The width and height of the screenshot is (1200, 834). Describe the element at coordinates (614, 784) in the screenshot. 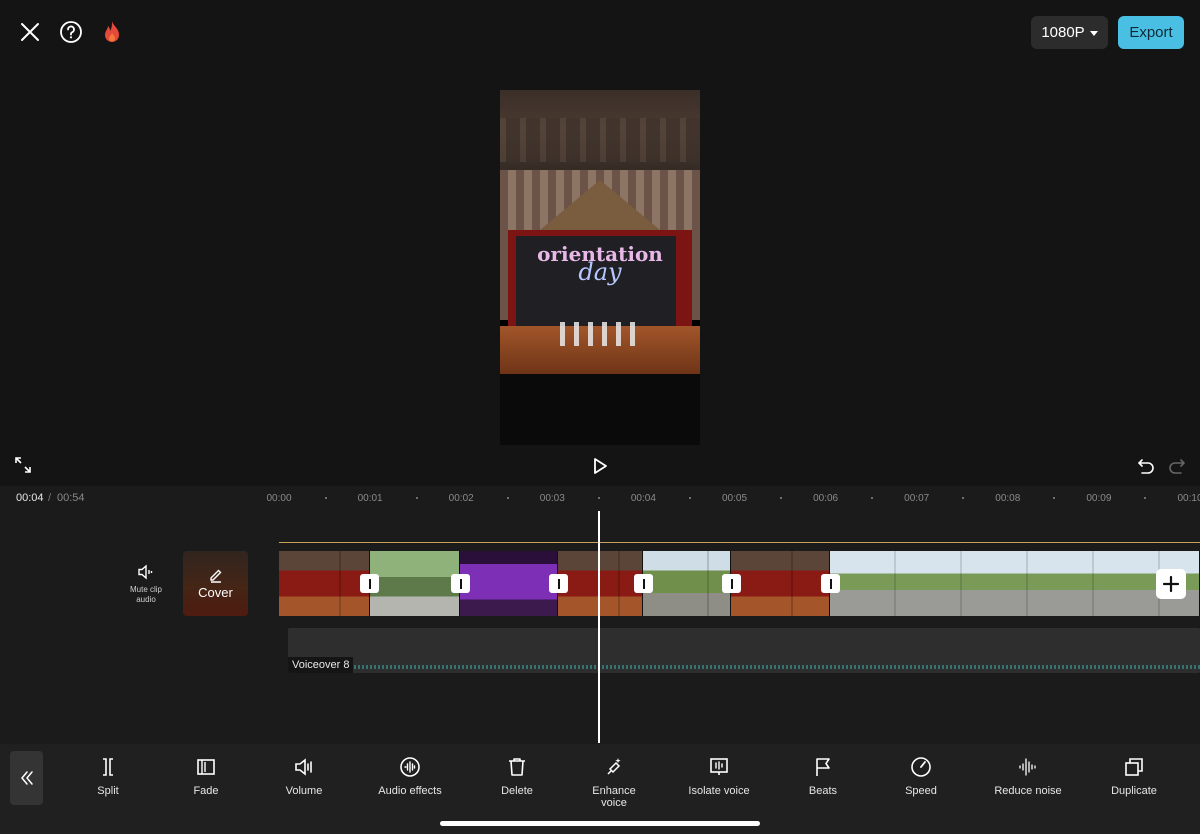

I see `tool-enhance-voice: Enhance voice` at that location.